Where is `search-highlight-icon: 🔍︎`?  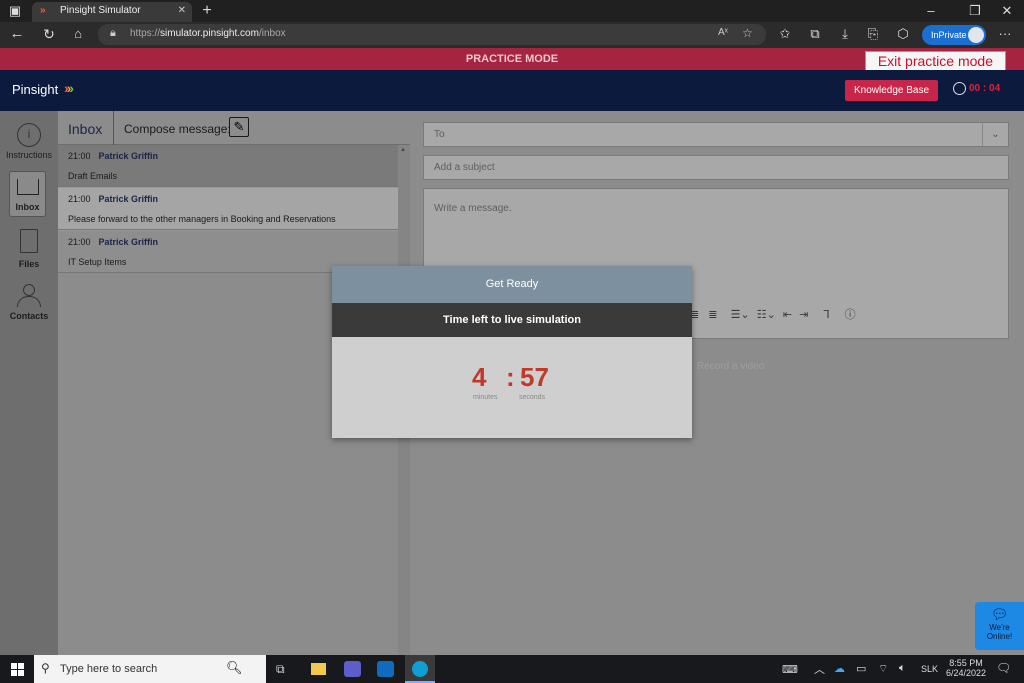 search-highlight-icon: 🔍︎ is located at coordinates (234, 667).